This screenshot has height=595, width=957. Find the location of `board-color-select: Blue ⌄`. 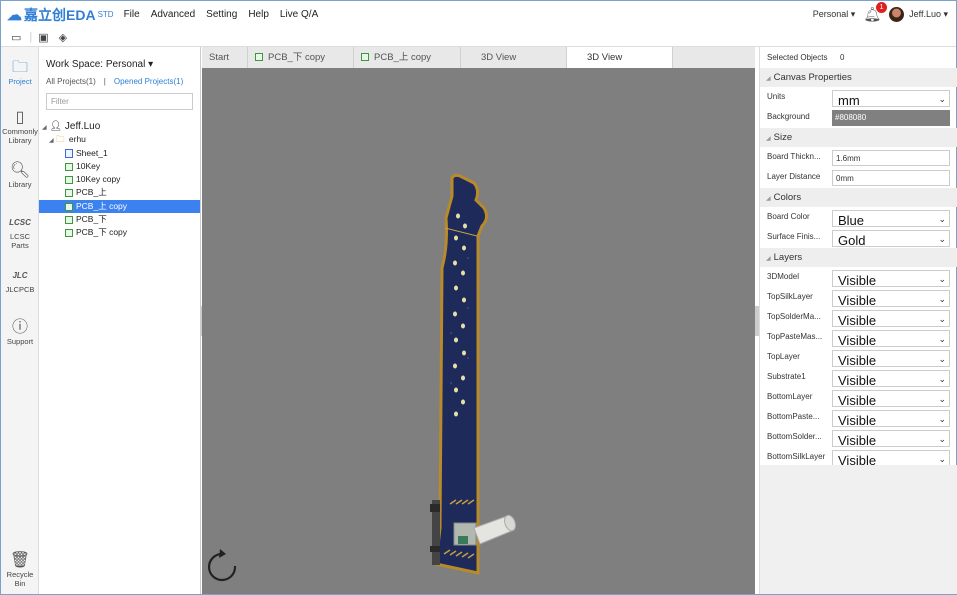

board-color-select: Blue ⌄ is located at coordinates (891, 218).